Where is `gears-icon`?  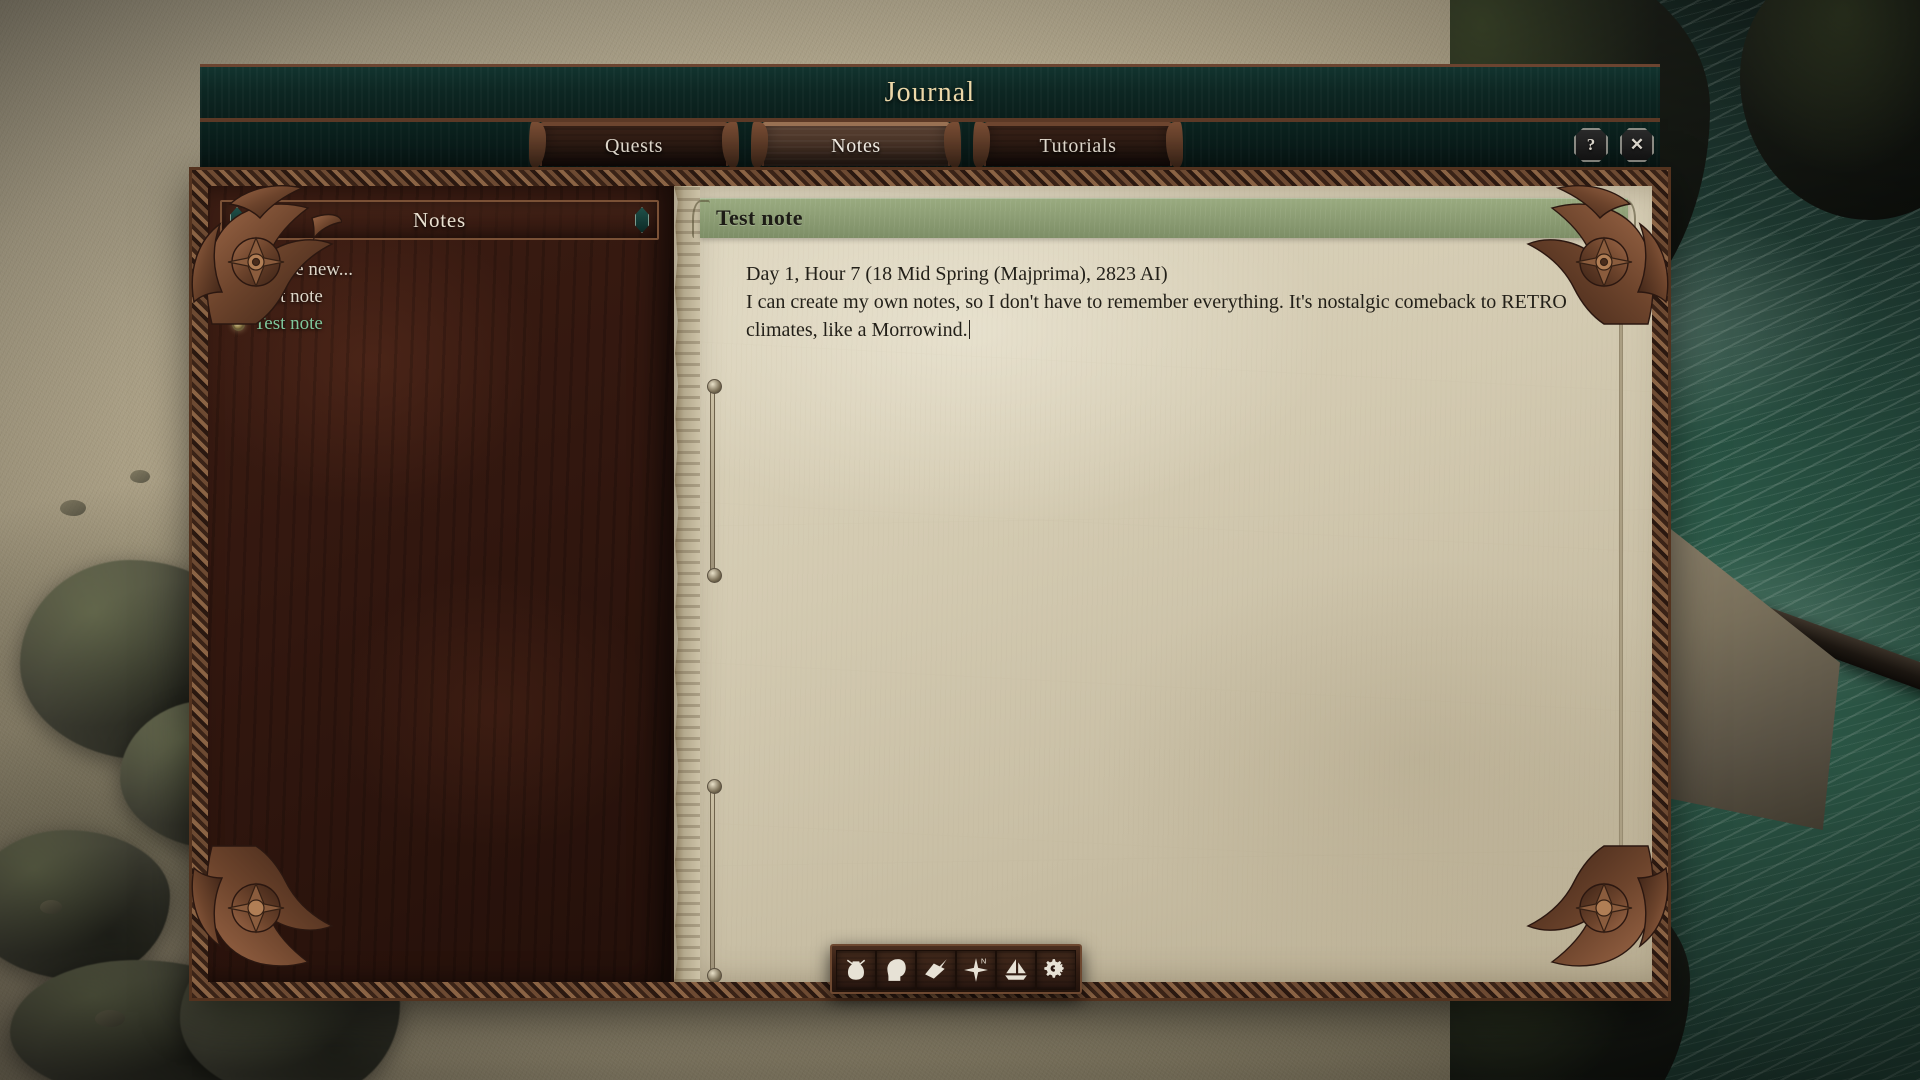 gears-icon is located at coordinates (1054, 968).